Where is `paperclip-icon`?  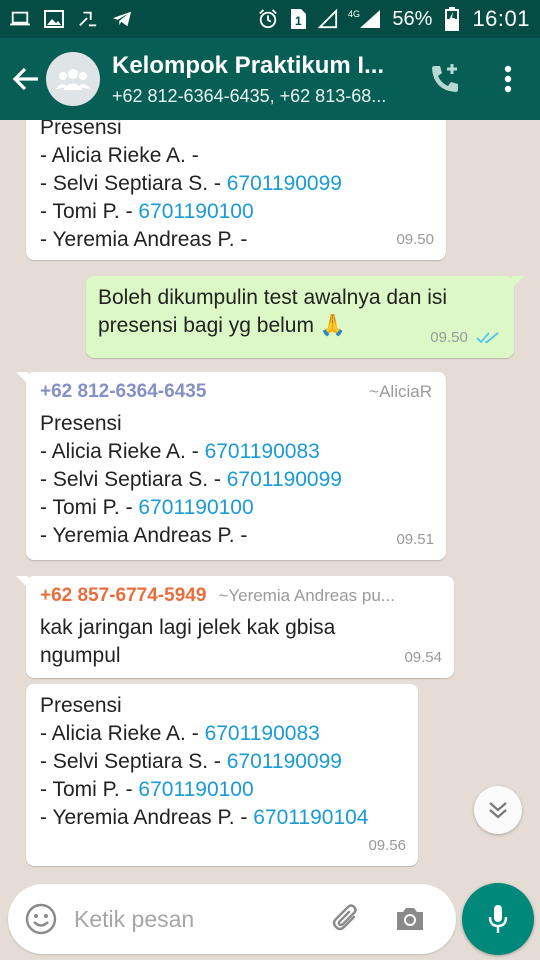
paperclip-icon is located at coordinates (344, 917).